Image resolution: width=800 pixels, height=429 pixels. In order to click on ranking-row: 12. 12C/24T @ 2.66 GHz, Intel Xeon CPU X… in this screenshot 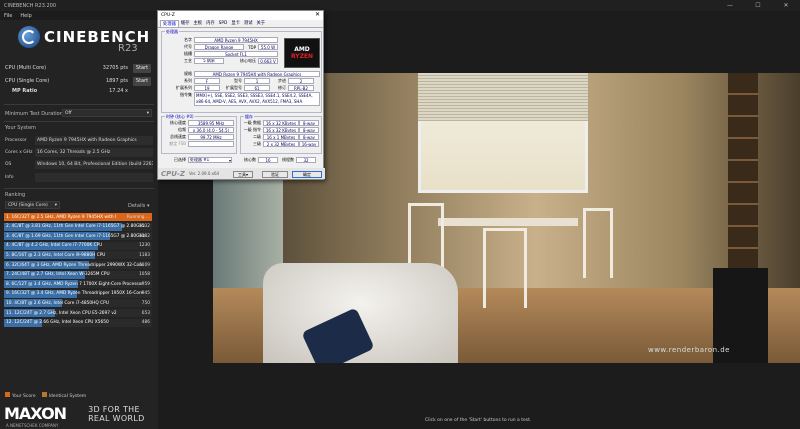, I will do `click(78, 322)`.